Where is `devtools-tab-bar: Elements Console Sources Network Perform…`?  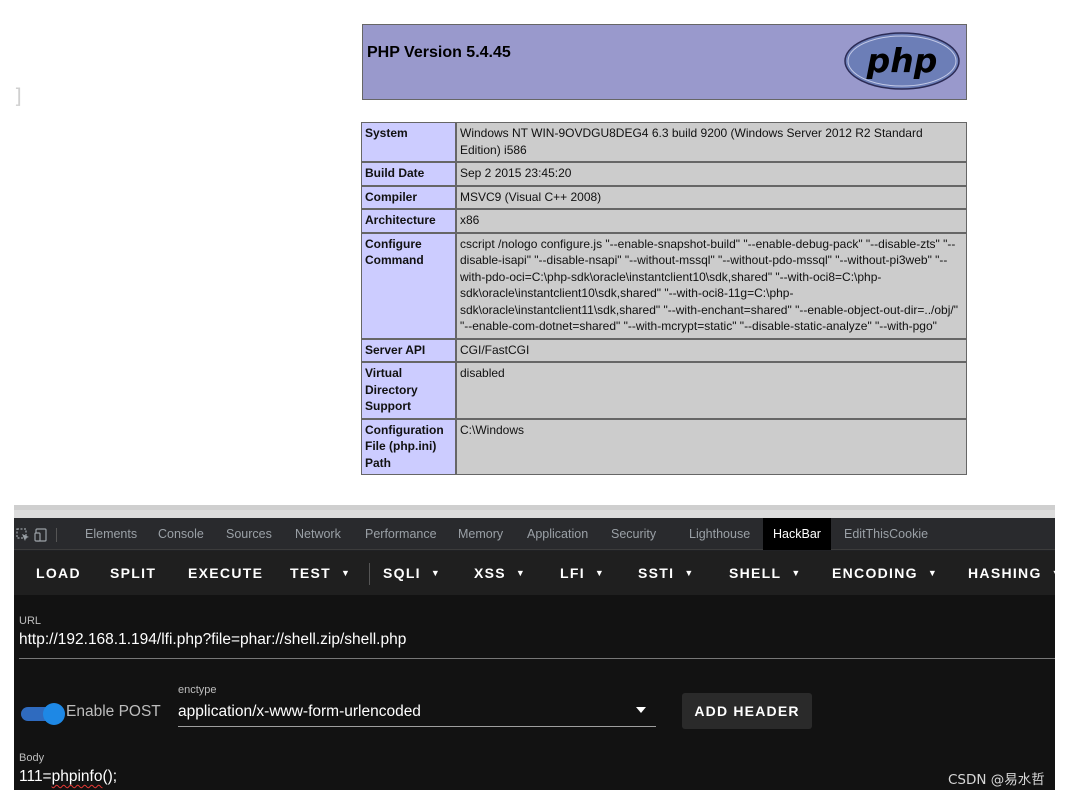 devtools-tab-bar: Elements Console Sources Network Perform… is located at coordinates (534, 534).